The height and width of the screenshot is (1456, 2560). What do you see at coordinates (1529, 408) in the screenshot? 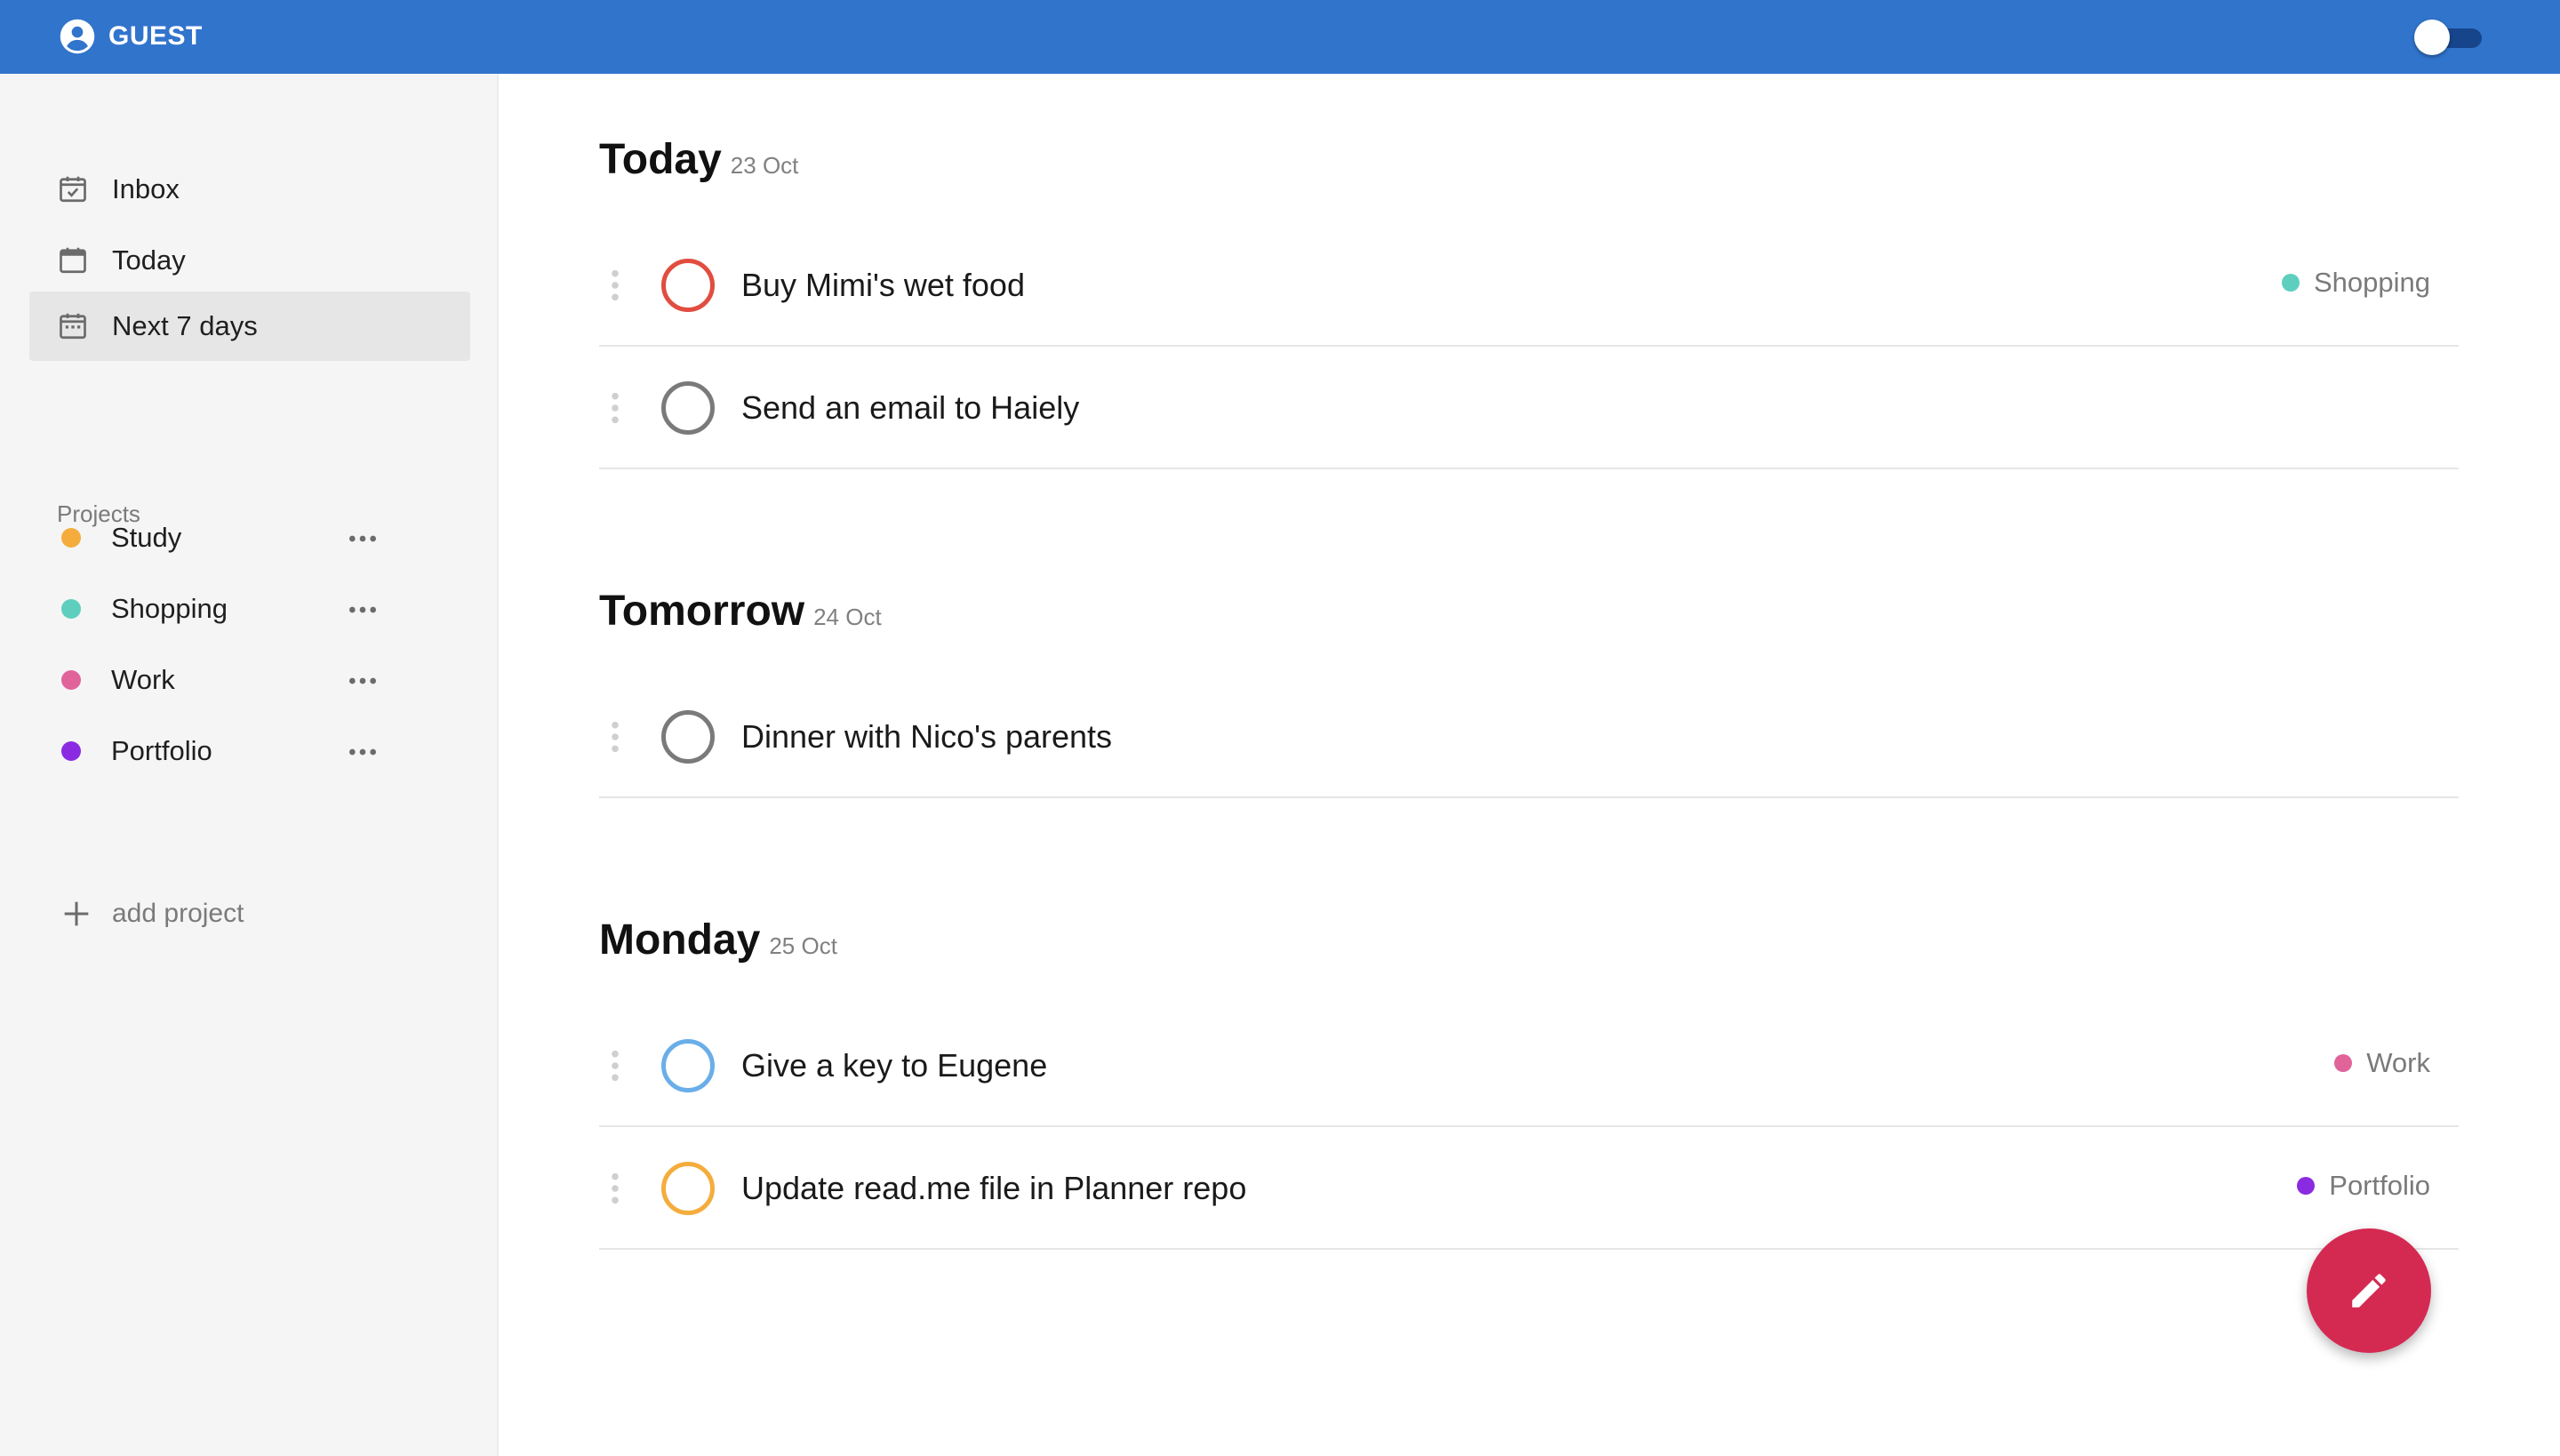
I see `task-row: Send an email to Haiely` at bounding box center [1529, 408].